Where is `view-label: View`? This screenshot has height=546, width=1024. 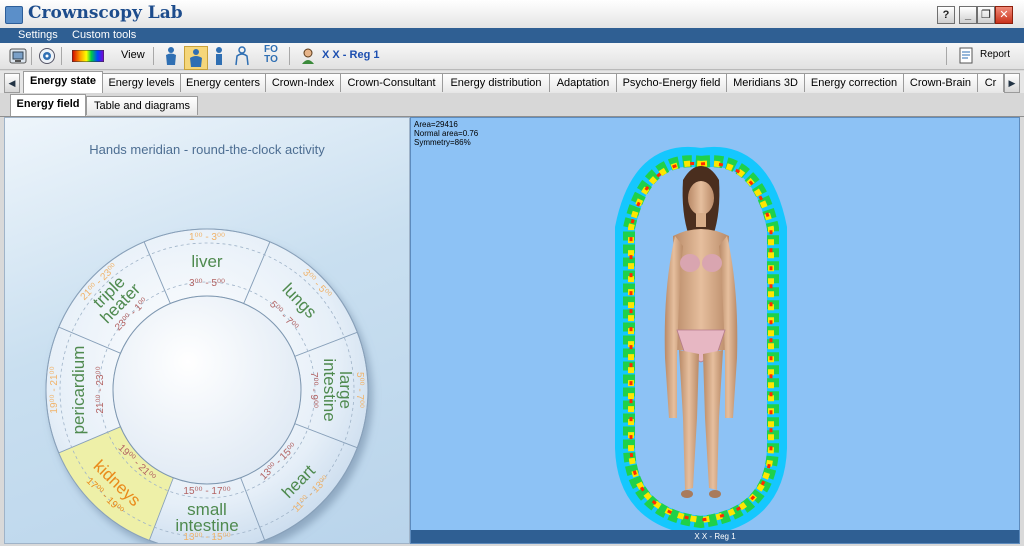
view-label: View is located at coordinates (133, 58).